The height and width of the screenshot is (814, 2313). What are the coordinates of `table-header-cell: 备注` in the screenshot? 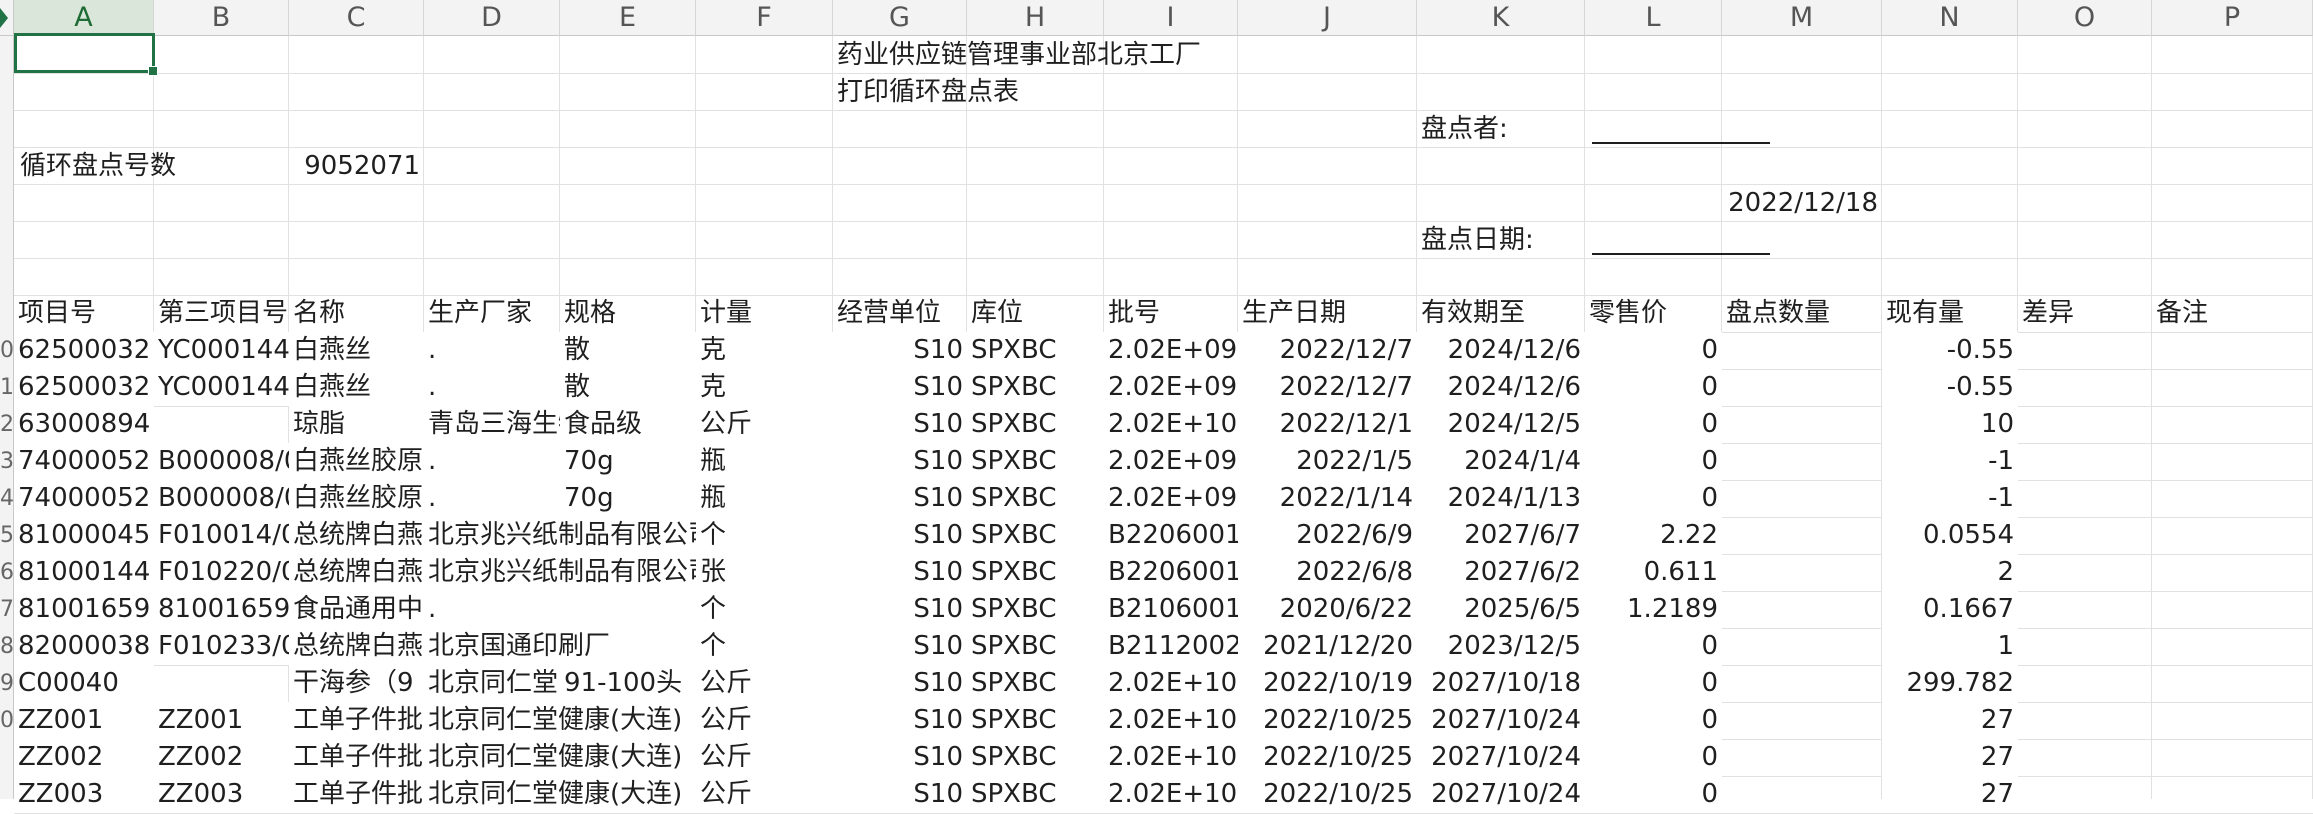 It's located at (2232, 313).